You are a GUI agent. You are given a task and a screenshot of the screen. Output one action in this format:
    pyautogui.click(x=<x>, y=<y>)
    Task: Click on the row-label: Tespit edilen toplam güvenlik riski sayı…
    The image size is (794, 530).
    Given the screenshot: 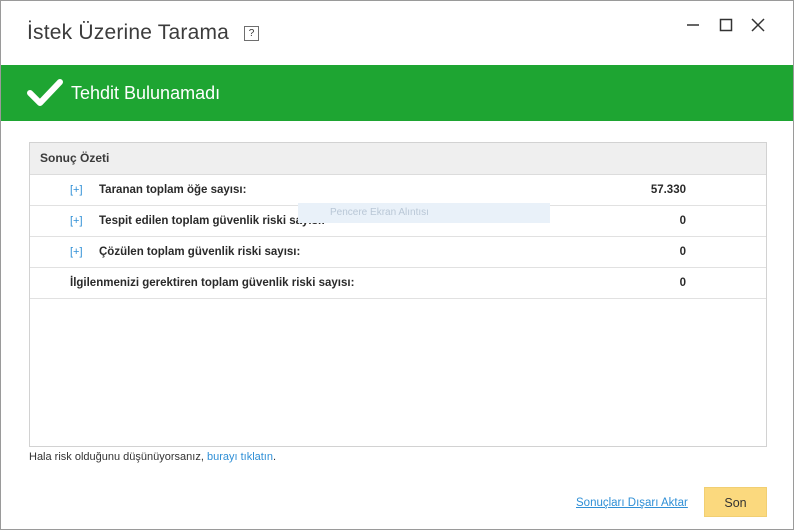 What is the action you would take?
    pyautogui.click(x=212, y=221)
    